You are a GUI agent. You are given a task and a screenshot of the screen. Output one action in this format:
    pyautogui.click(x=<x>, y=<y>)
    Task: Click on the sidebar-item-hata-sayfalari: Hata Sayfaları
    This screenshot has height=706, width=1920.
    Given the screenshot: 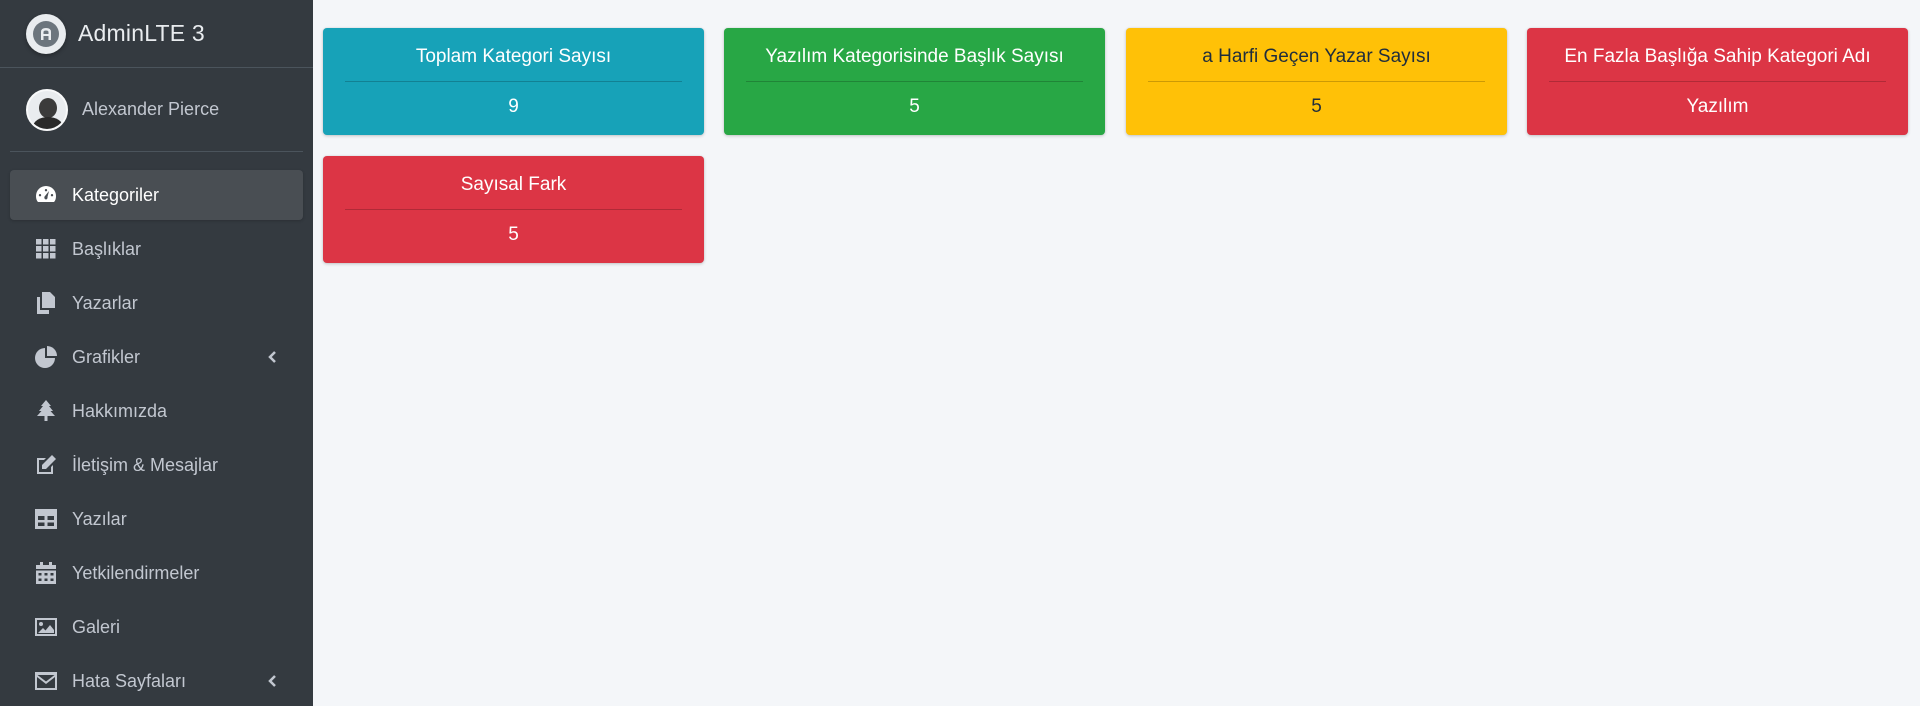 What is the action you would take?
    pyautogui.click(x=156, y=681)
    